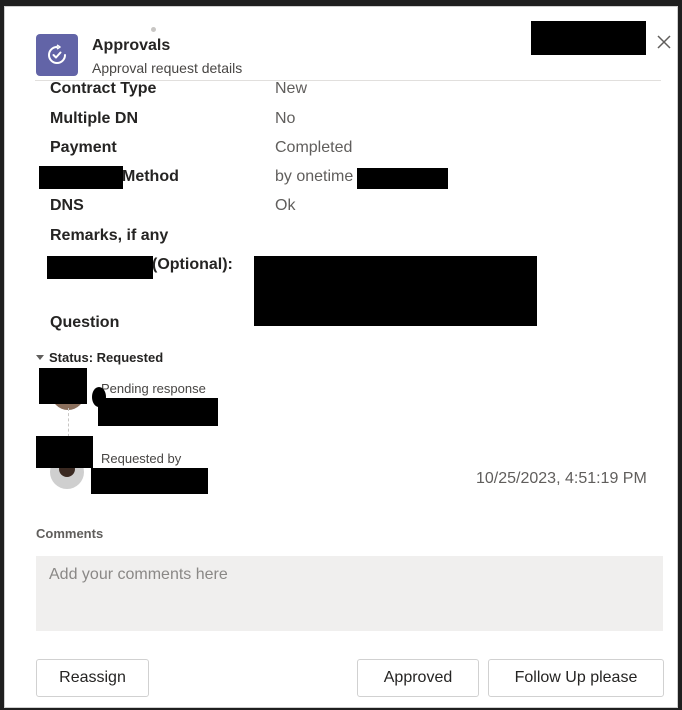 Image resolution: width=682 pixels, height=710 pixels. I want to click on field-label-contract-type: Contract Type, so click(103, 88).